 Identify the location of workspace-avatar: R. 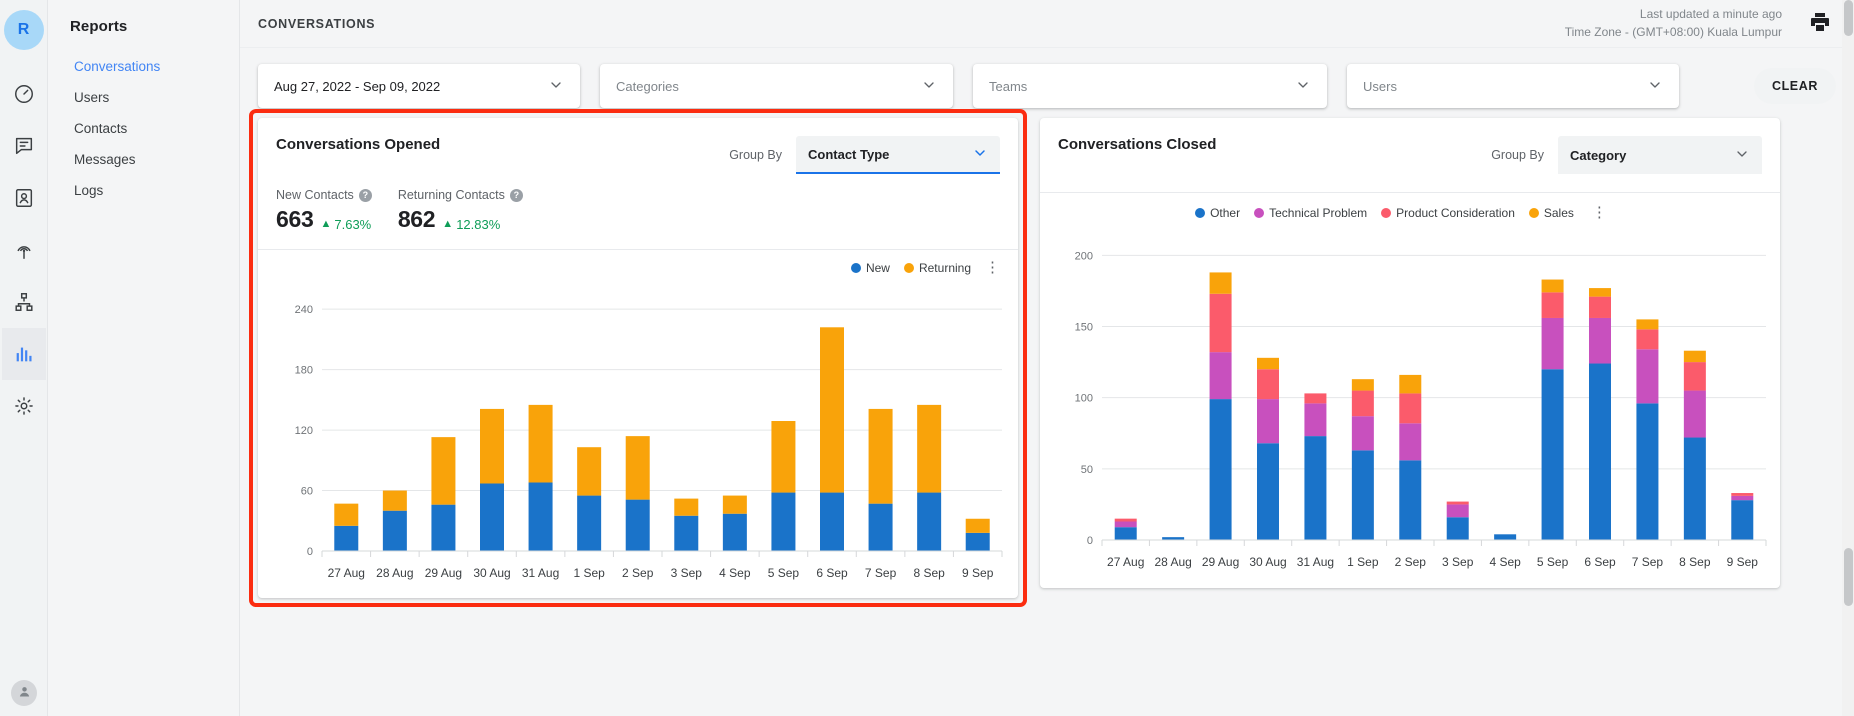
(23, 30).